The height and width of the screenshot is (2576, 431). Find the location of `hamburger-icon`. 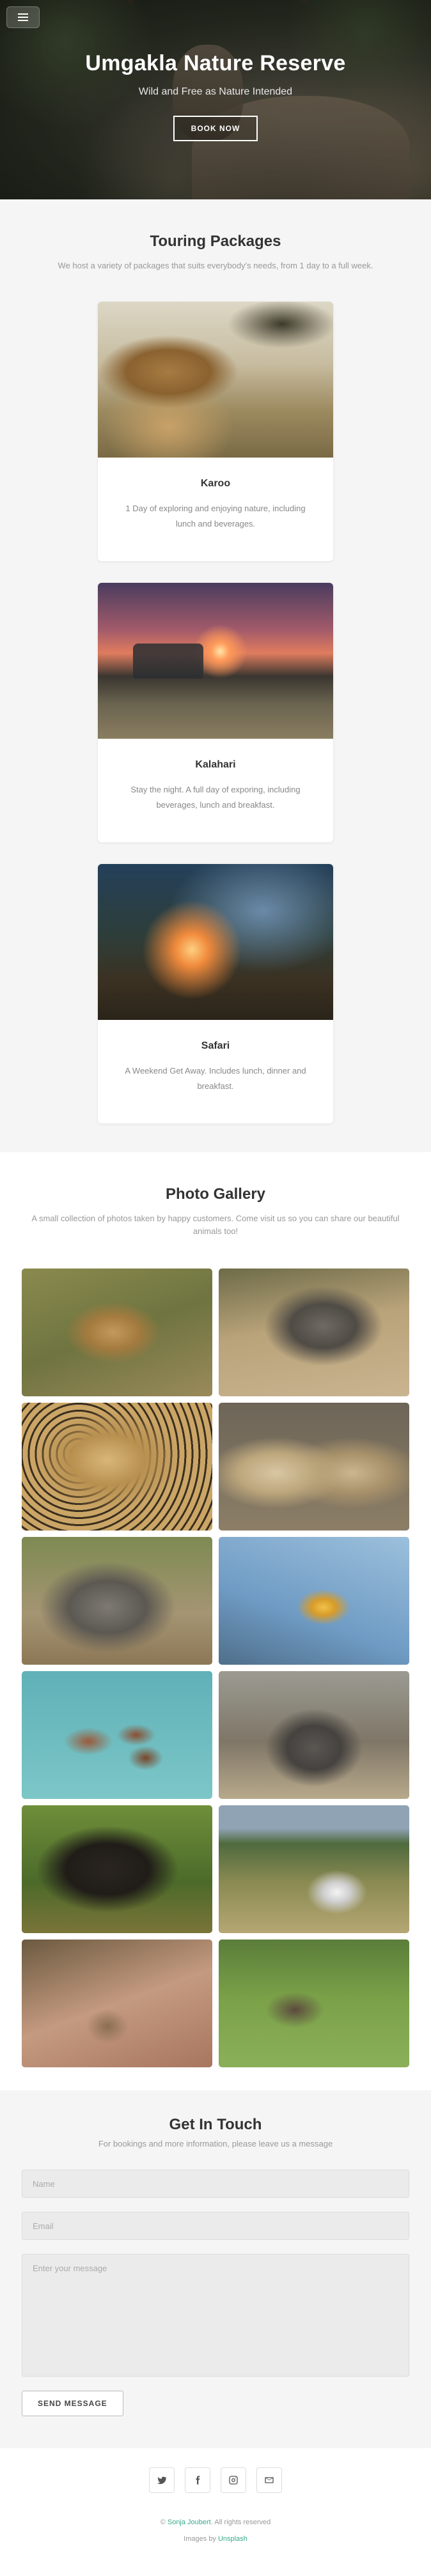

hamburger-icon is located at coordinates (23, 17).